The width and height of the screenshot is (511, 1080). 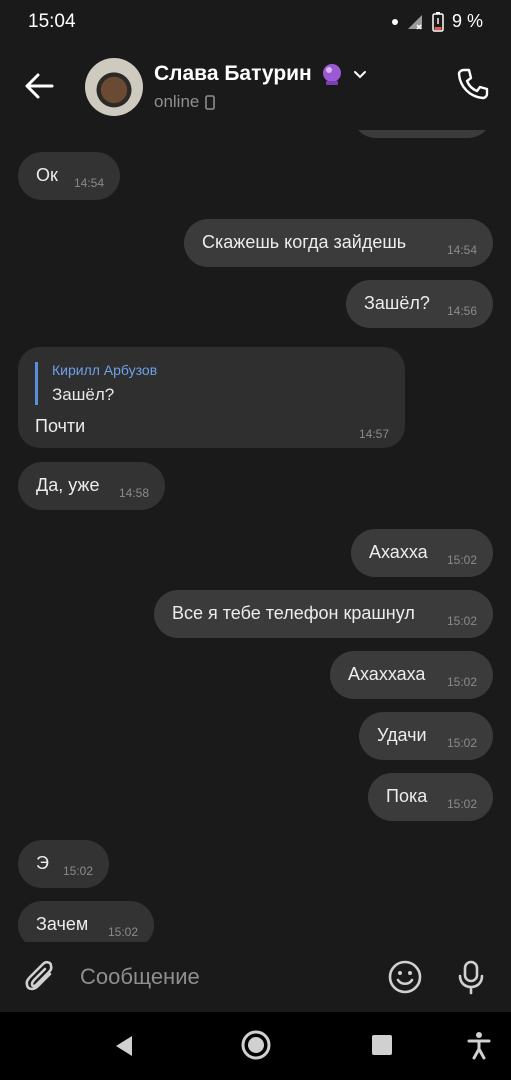 What do you see at coordinates (233, 73) in the screenshot?
I see `contact-name: Слава Батурин` at bounding box center [233, 73].